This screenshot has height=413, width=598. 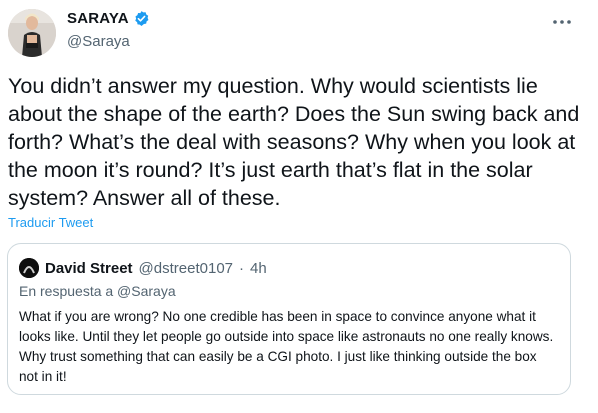 What do you see at coordinates (186, 268) in the screenshot?
I see `quoted-handle: @dstreet0107` at bounding box center [186, 268].